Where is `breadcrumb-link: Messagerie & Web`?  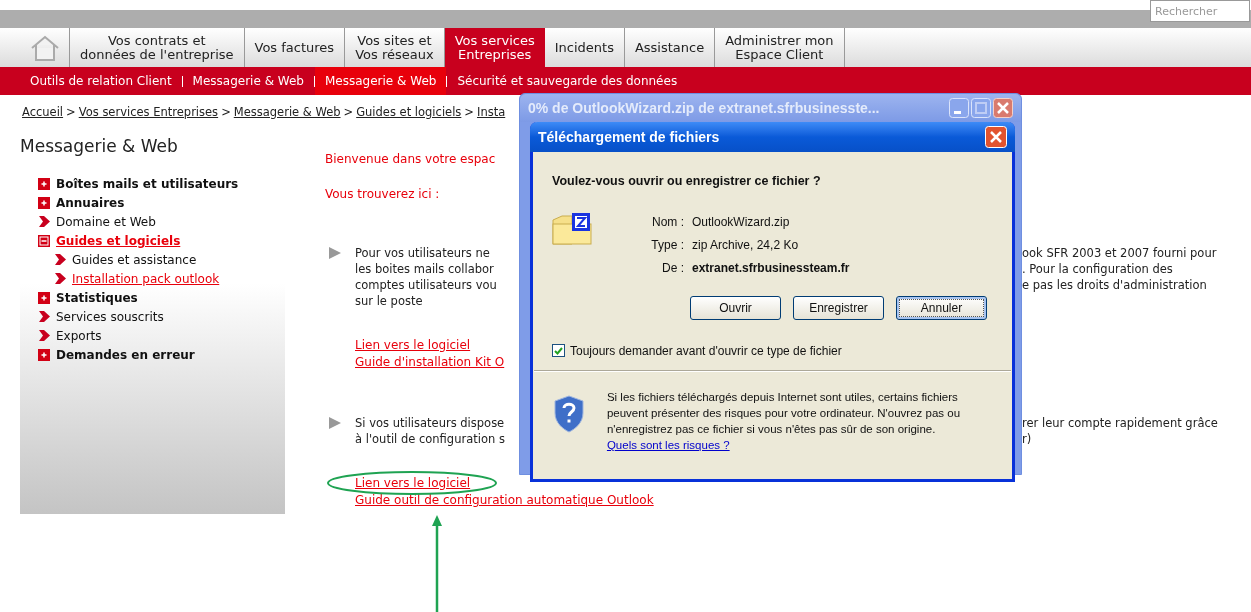
breadcrumb-link: Messagerie & Web is located at coordinates (287, 117).